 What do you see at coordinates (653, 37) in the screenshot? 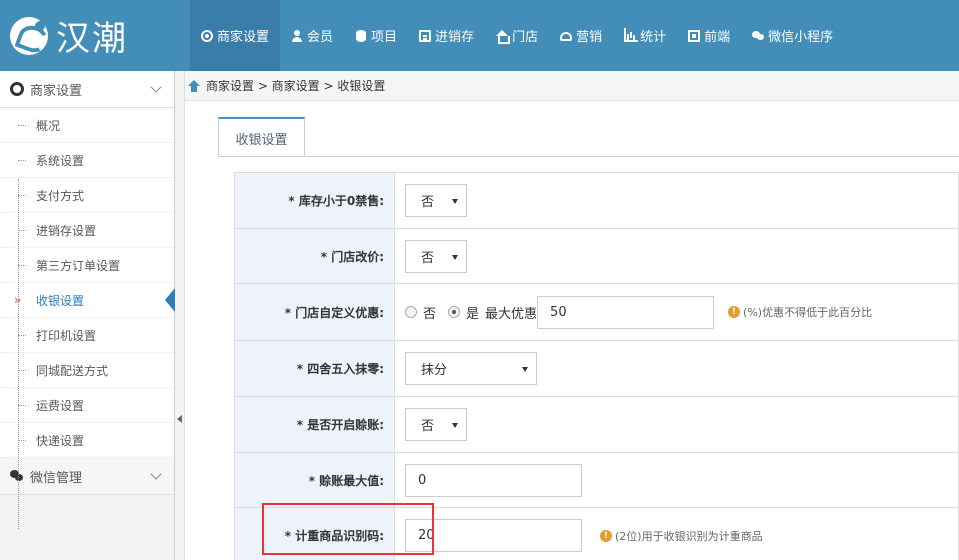
I see `nav-label: 统计` at bounding box center [653, 37].